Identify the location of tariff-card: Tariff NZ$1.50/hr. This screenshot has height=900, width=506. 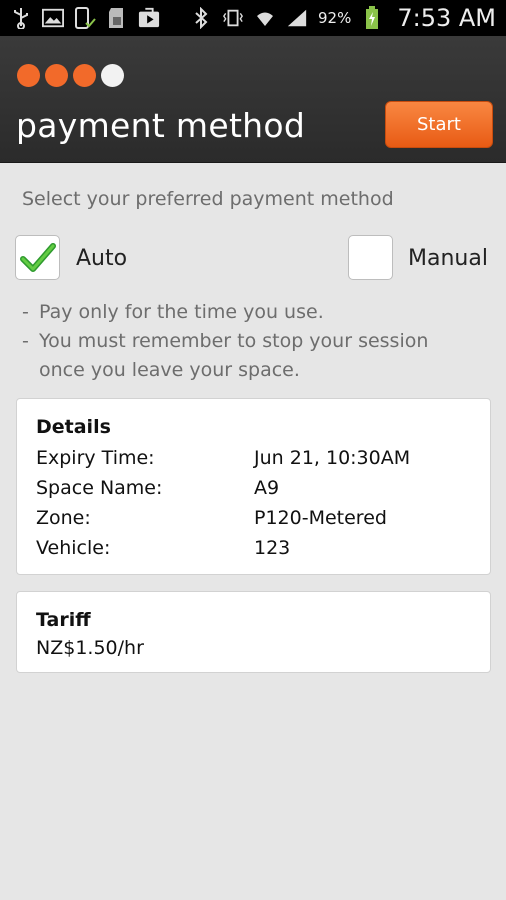
(253, 632).